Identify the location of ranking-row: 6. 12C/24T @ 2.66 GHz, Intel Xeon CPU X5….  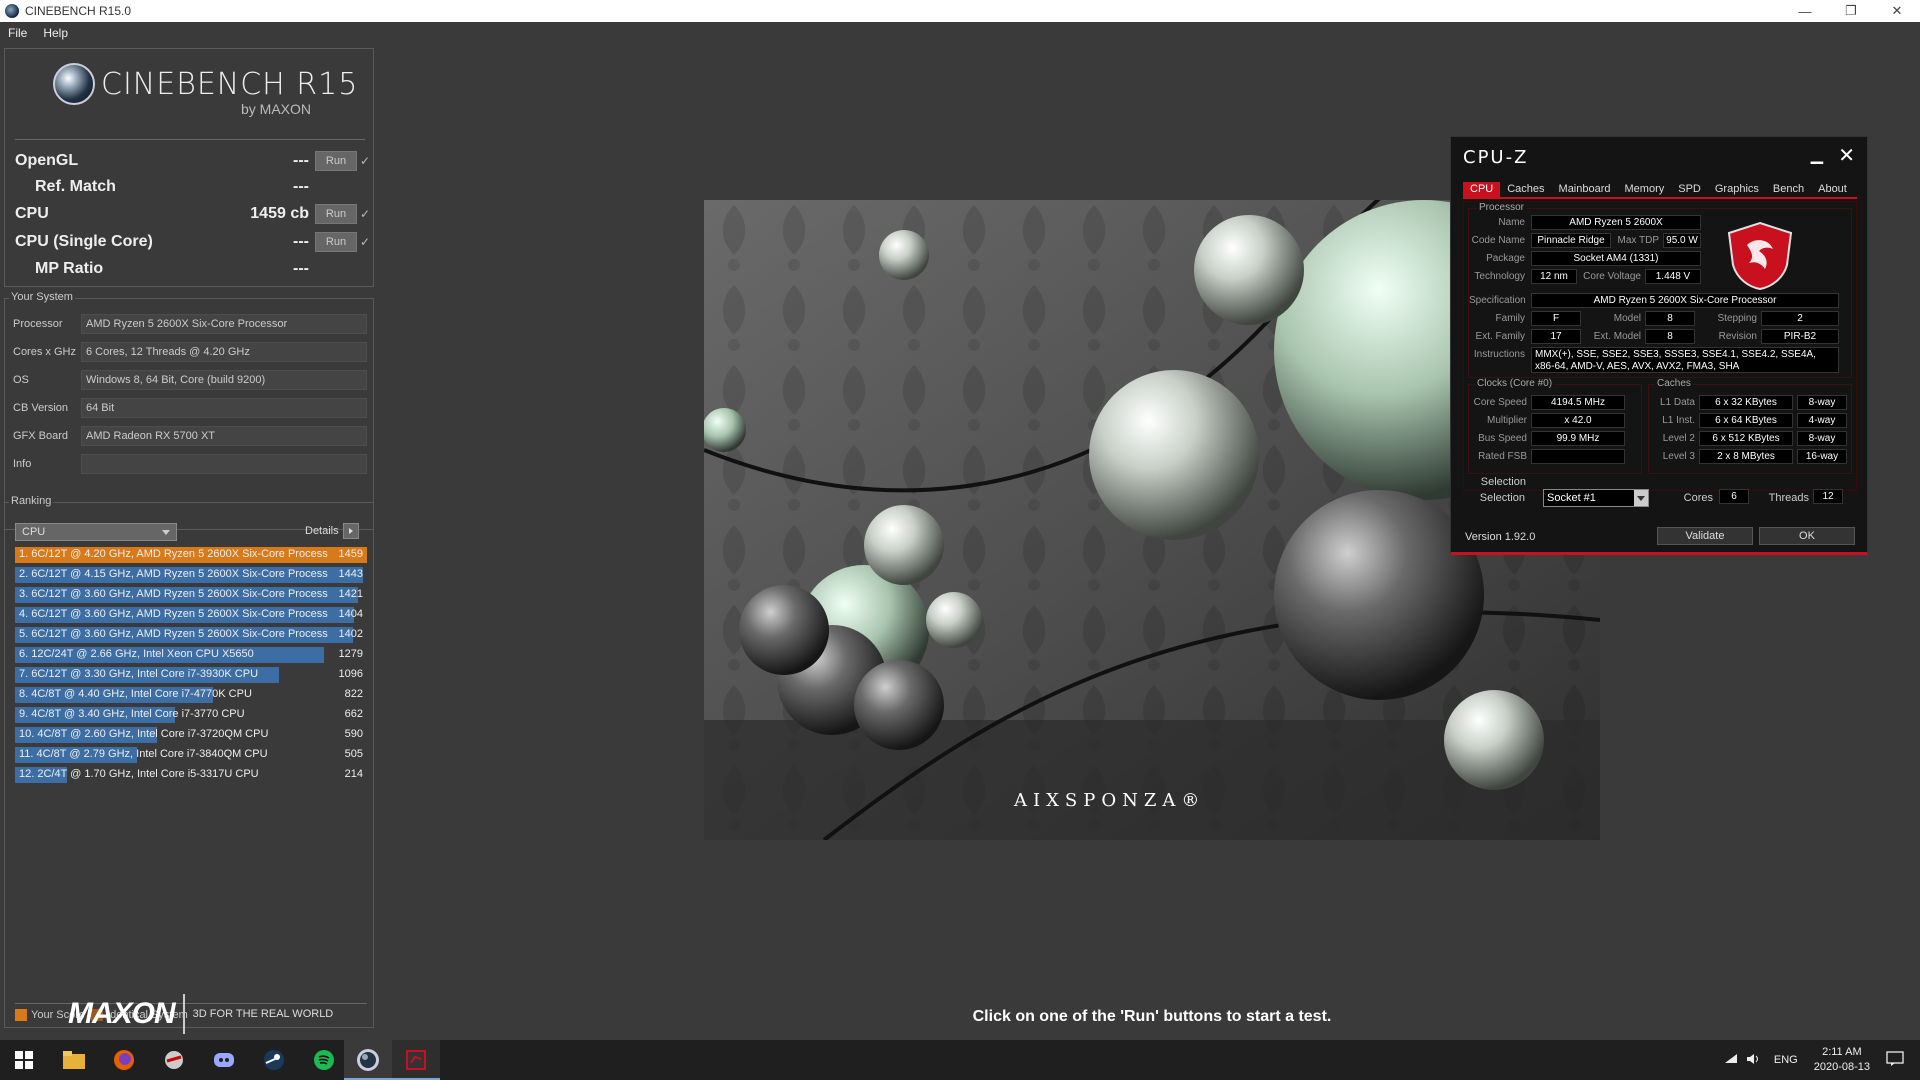
(191, 655).